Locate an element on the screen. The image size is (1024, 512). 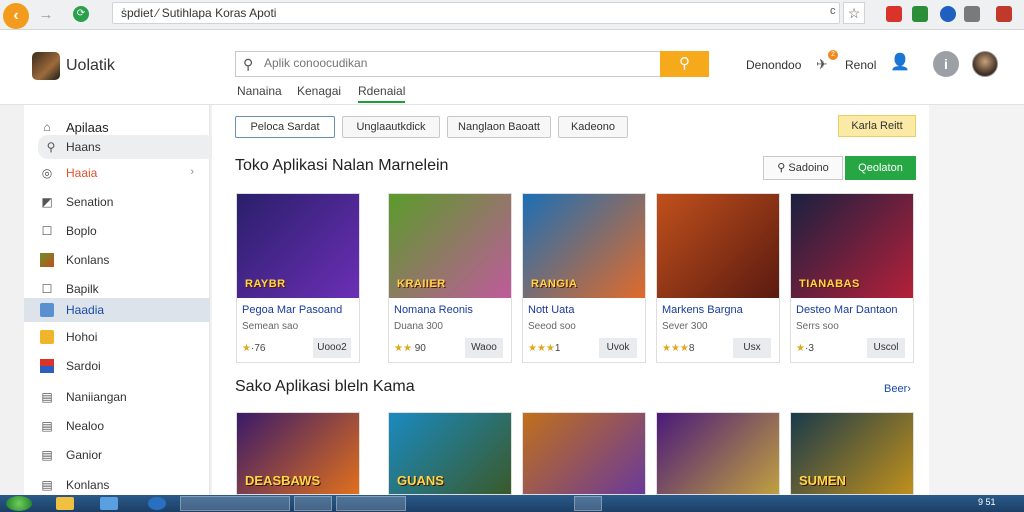
url-suffix: c is located at coordinates (833, 11).